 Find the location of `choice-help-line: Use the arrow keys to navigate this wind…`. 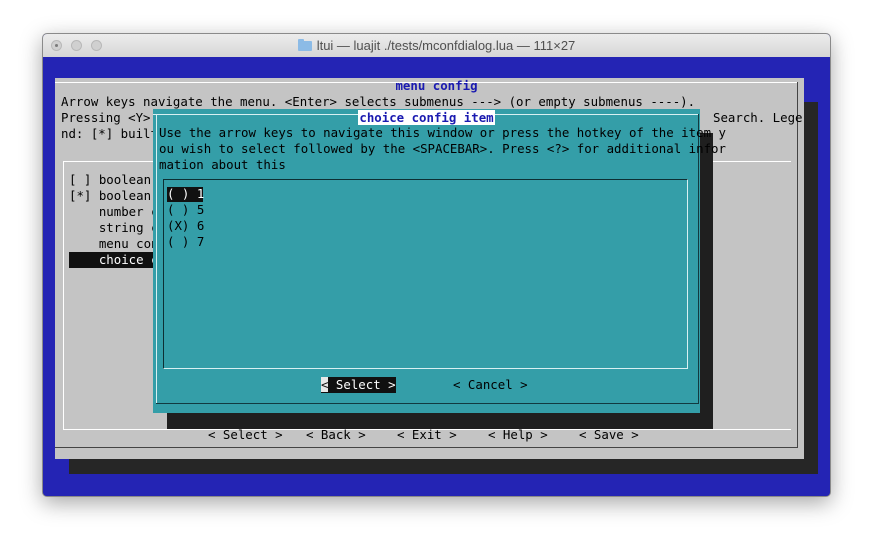

choice-help-line: Use the arrow keys to navigate this wind… is located at coordinates (442, 132).